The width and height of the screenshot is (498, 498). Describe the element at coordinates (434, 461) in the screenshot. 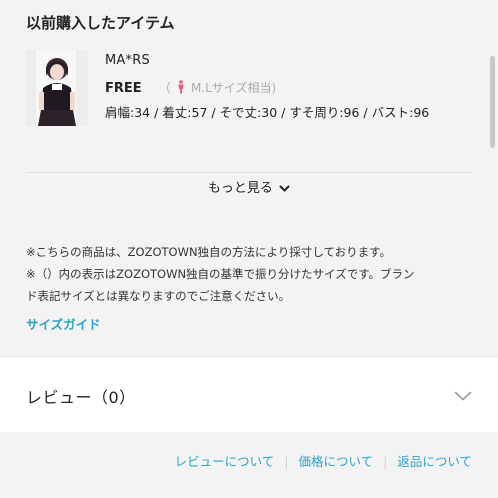

I see `return-info-link: 返品について` at that location.